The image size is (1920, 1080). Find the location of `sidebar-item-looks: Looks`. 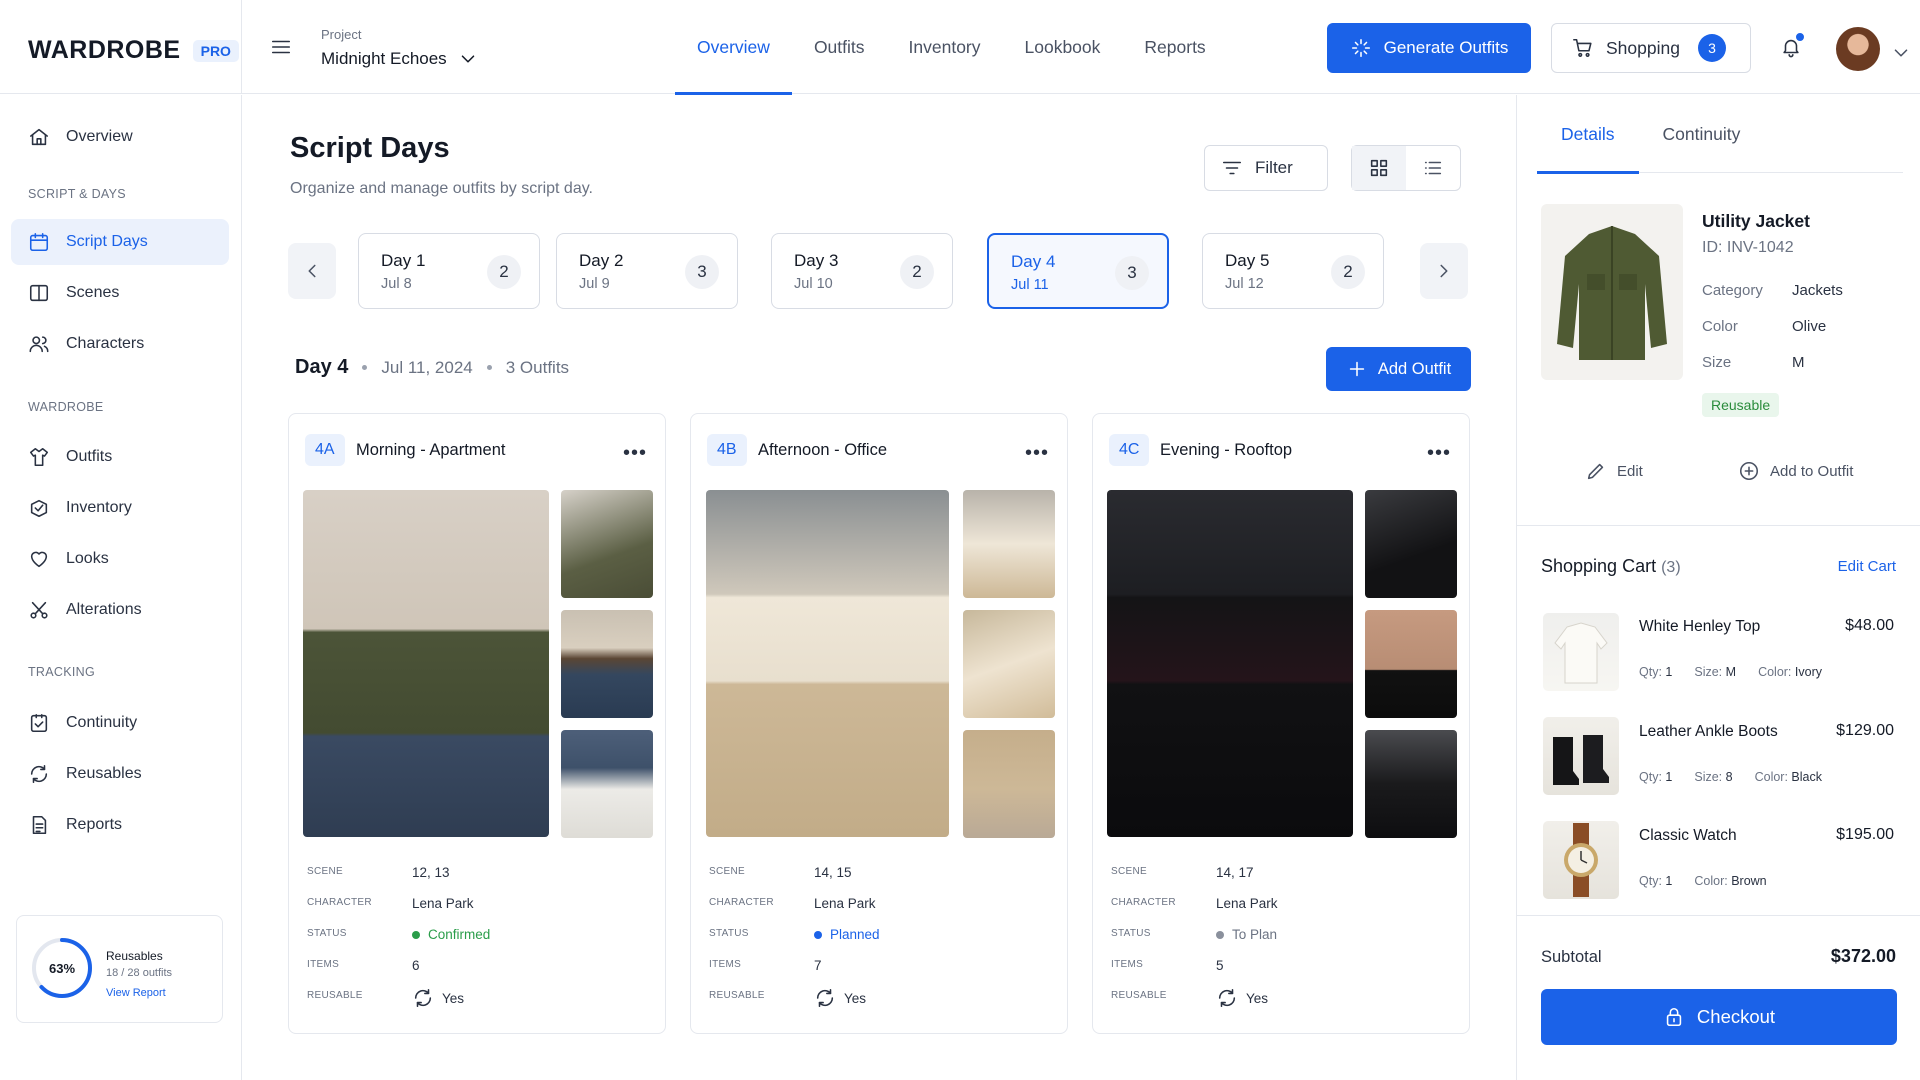

sidebar-item-looks: Looks is located at coordinates (120, 559).